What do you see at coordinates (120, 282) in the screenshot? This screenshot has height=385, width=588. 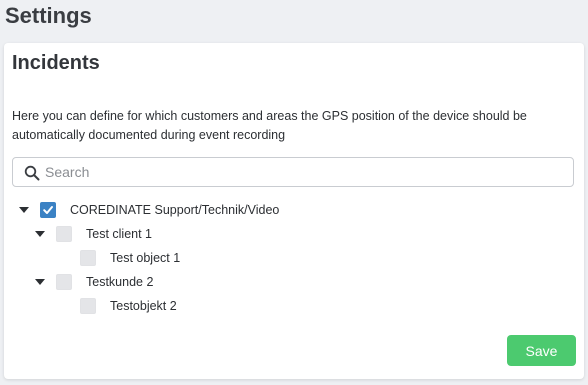 I see `tree-label: Testkunde 2` at bounding box center [120, 282].